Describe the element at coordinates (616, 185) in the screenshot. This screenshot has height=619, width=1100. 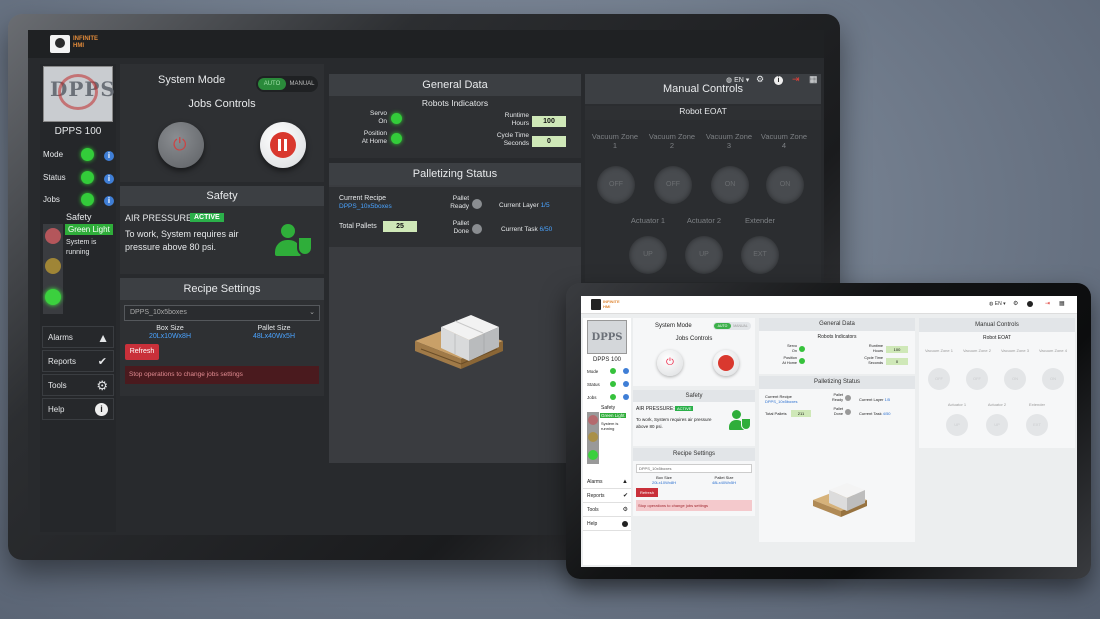
I see `vacuum-zone-1-button: OFF` at that location.